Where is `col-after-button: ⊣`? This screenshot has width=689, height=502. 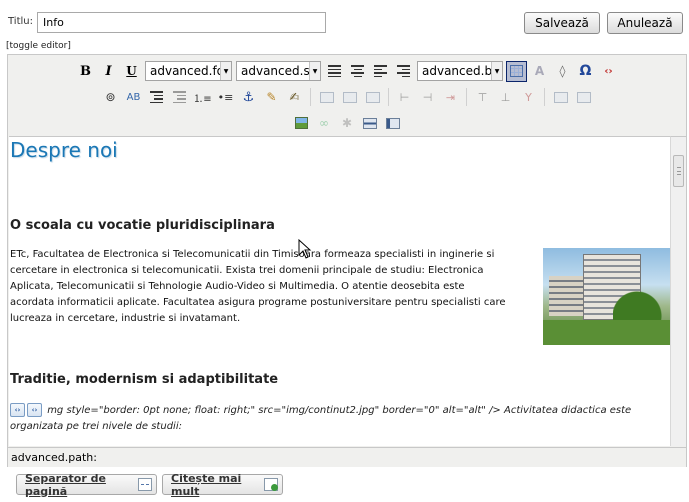 col-after-button: ⊣ is located at coordinates (427, 97).